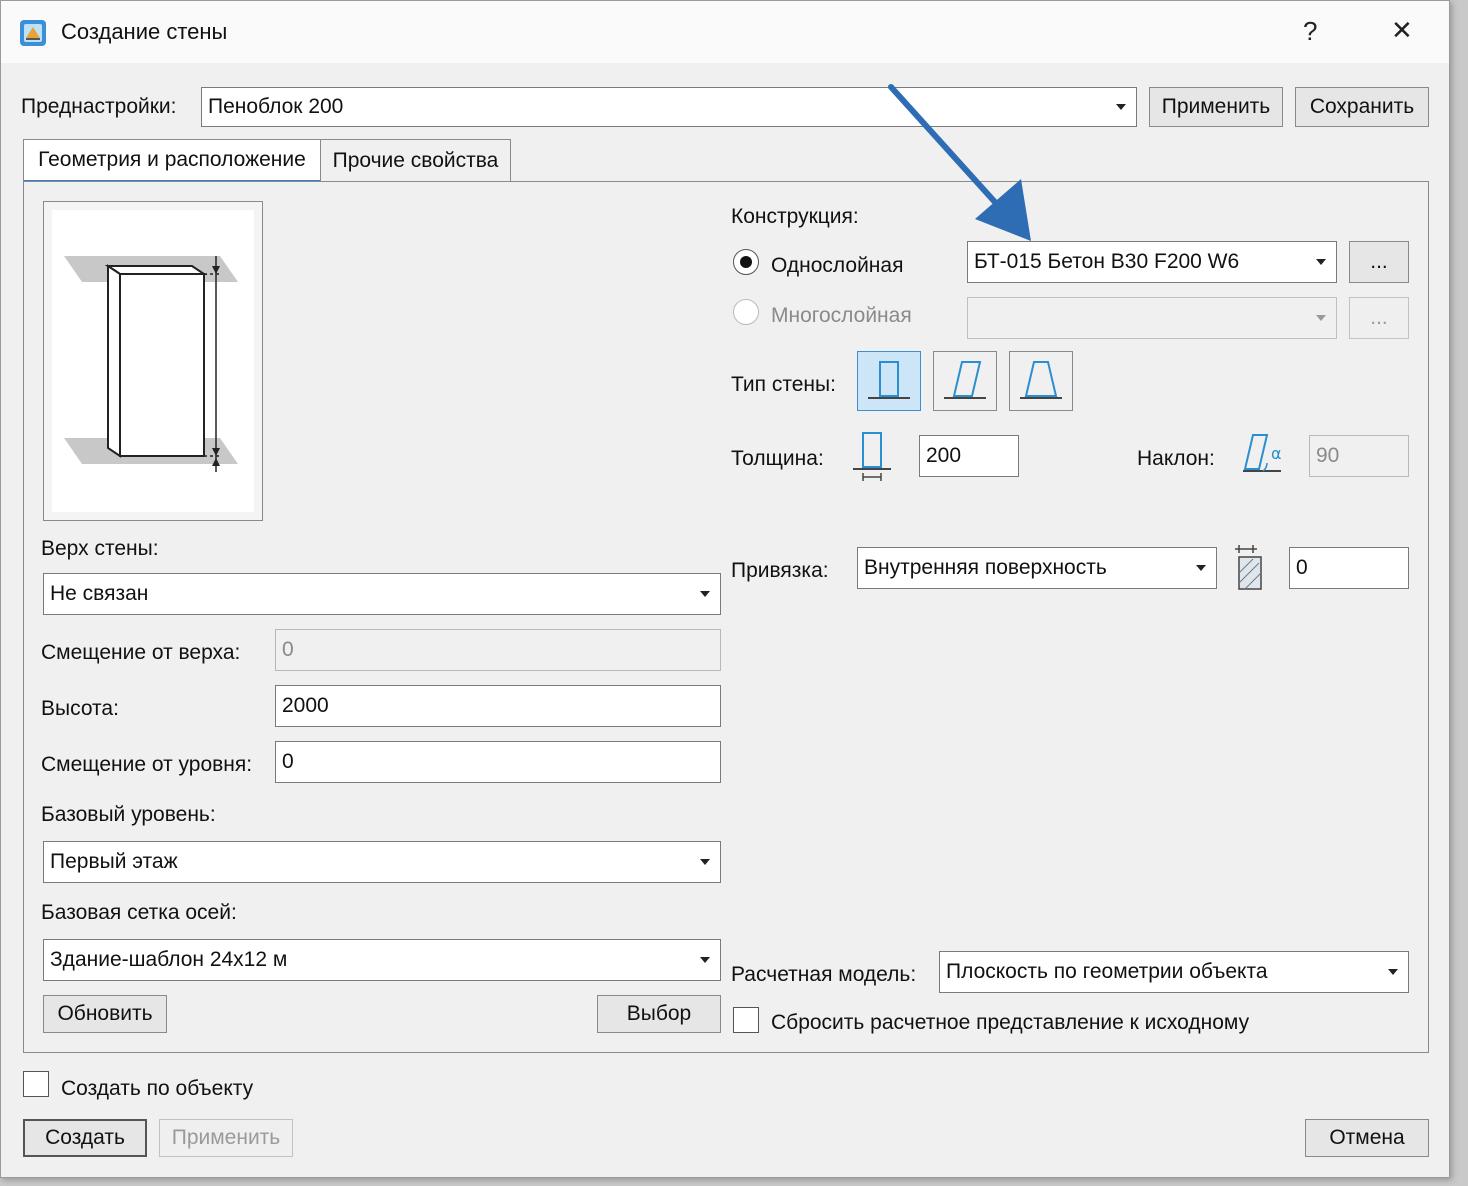 The width and height of the screenshot is (1468, 1186). I want to click on wall-type-inclined-button, so click(965, 381).